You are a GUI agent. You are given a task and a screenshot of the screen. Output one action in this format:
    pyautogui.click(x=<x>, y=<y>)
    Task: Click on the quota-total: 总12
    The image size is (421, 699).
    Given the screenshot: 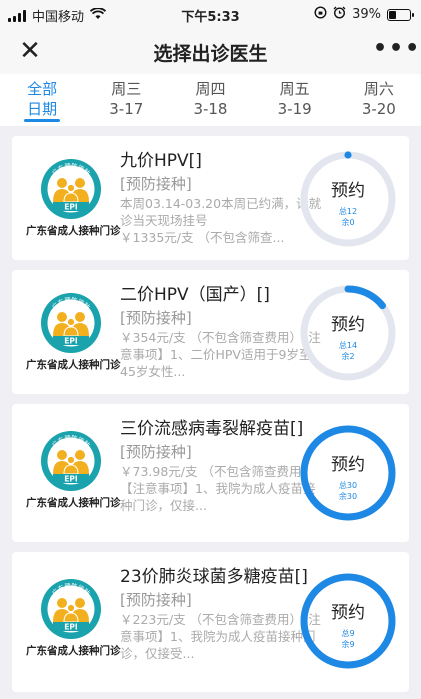 What is the action you would take?
    pyautogui.click(x=348, y=211)
    